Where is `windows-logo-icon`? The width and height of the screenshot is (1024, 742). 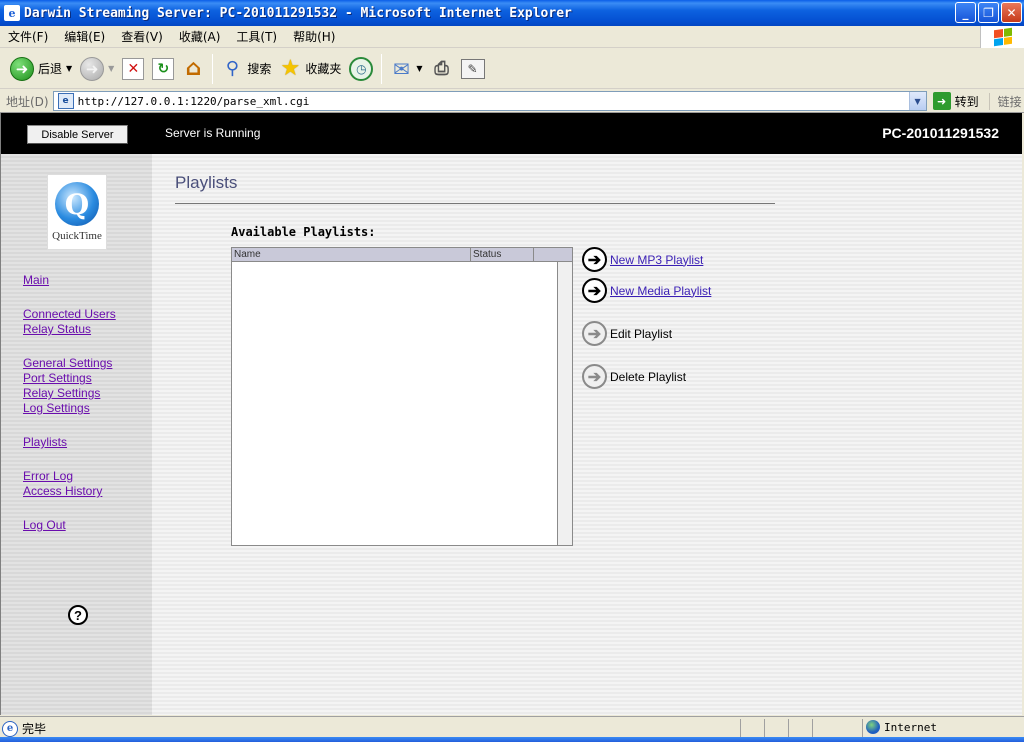 windows-logo-icon is located at coordinates (1002, 37).